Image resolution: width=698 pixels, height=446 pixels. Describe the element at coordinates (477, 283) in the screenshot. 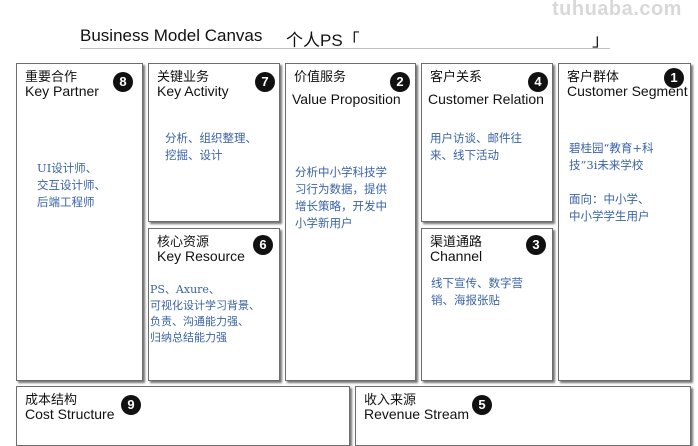

I see `content-line: 线下宣传、数字营` at that location.